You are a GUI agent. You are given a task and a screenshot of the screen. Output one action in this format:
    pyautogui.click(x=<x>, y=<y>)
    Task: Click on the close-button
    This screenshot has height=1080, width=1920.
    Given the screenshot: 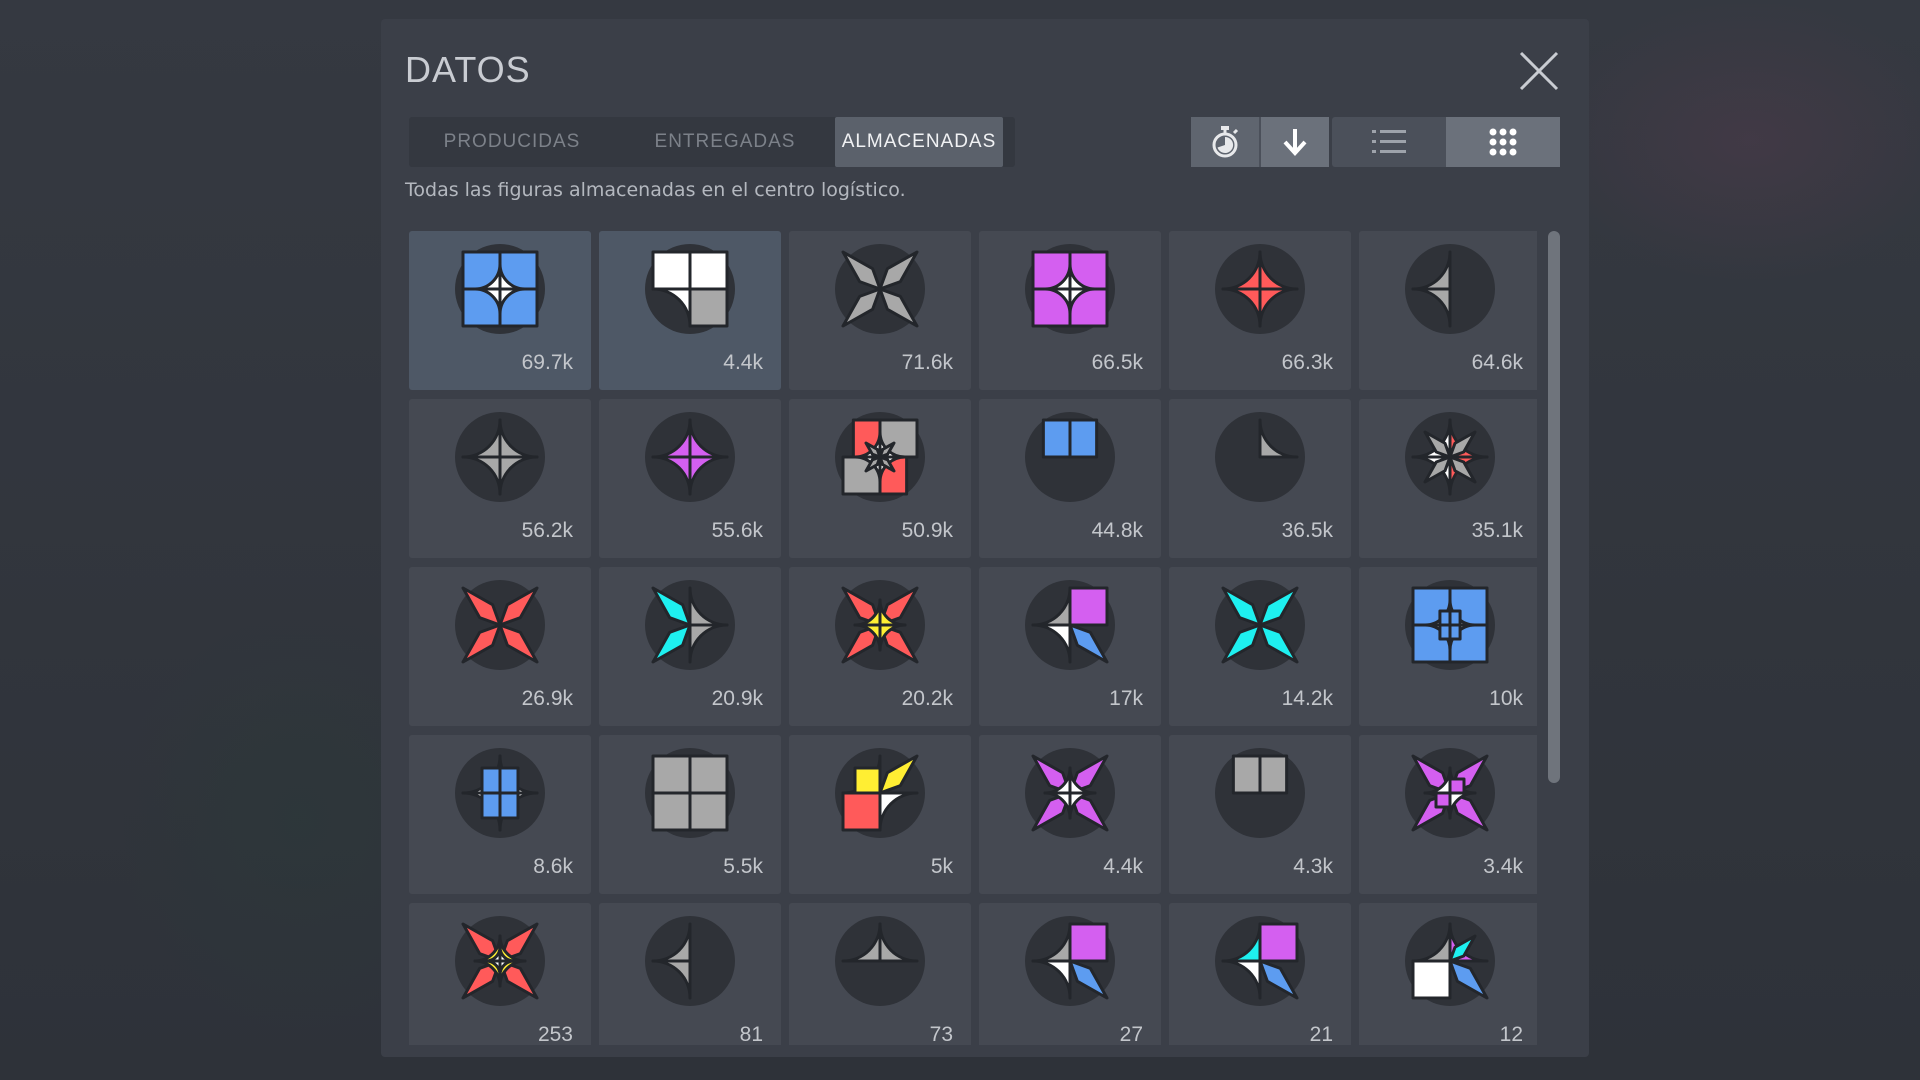 What is the action you would take?
    pyautogui.click(x=1539, y=71)
    